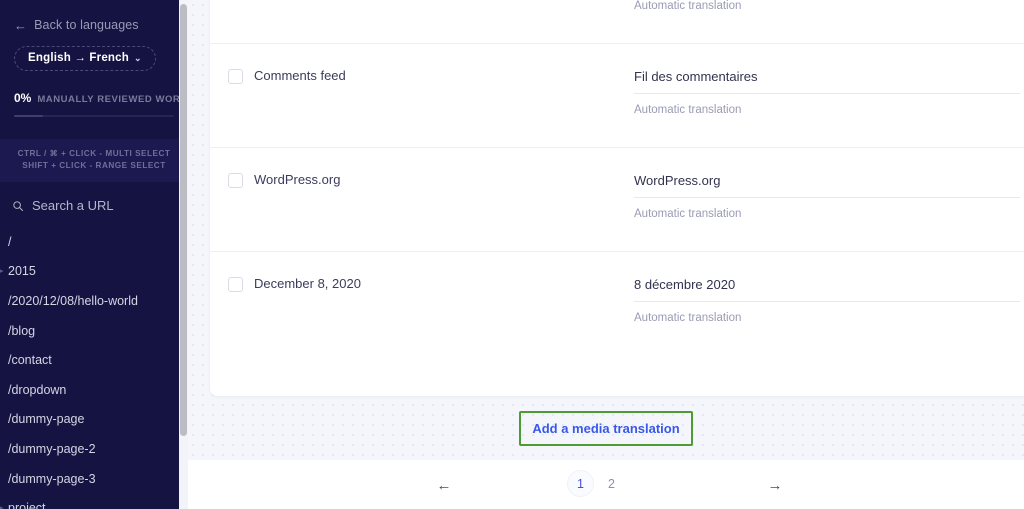 This screenshot has height=509, width=1024. Describe the element at coordinates (829, 316) in the screenshot. I see `target-cell: 8 décembre 2020 Automatic translation` at that location.